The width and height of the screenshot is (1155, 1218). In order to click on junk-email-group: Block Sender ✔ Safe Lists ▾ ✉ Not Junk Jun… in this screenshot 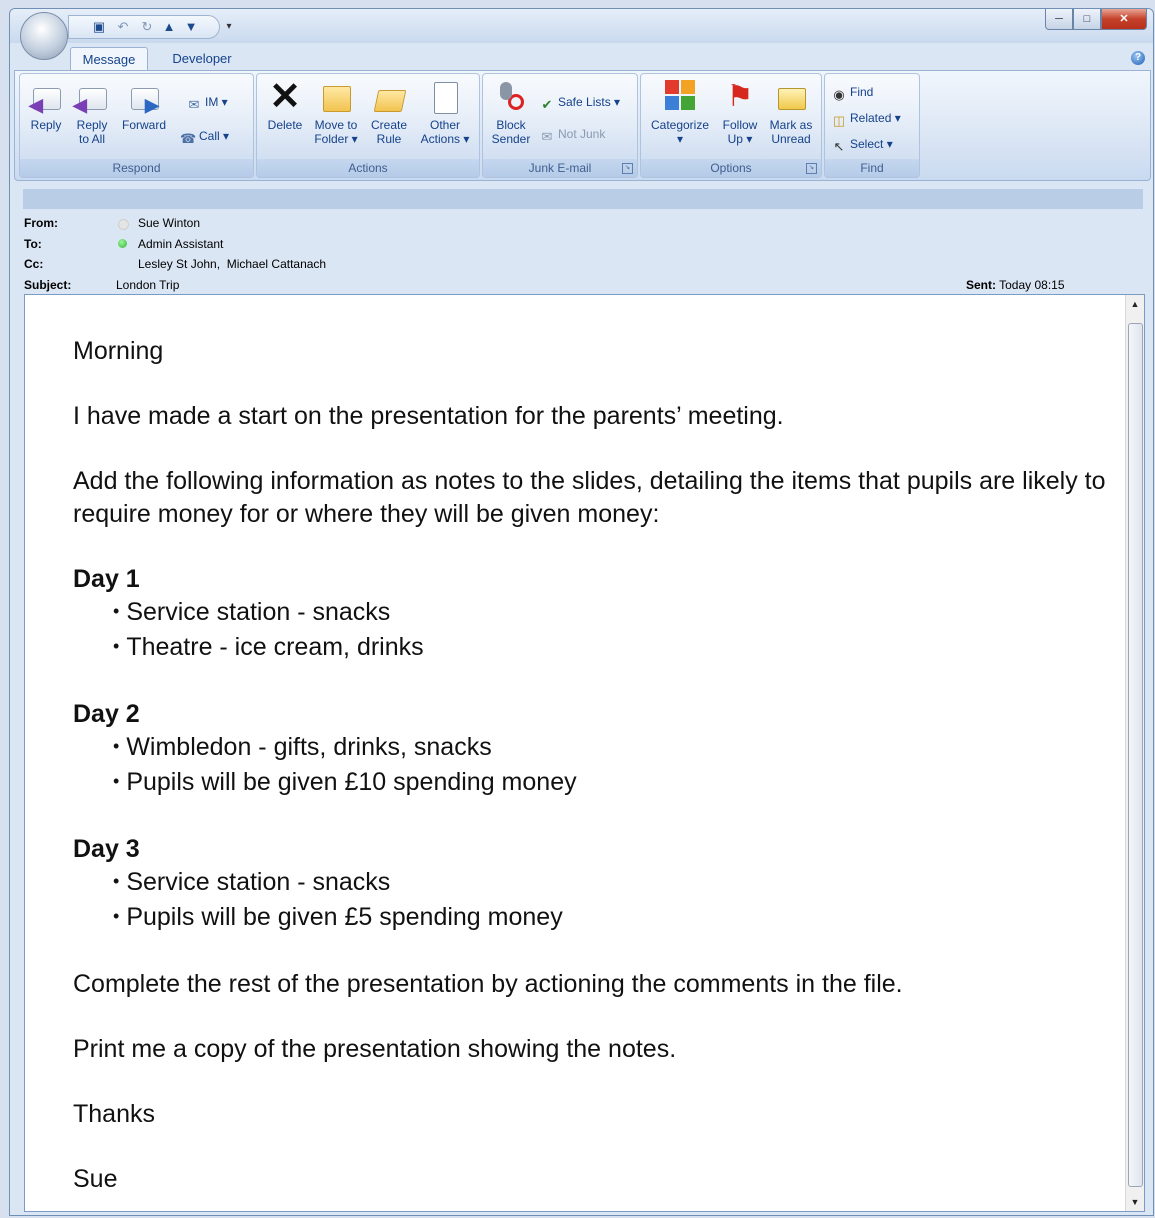, I will do `click(560, 125)`.